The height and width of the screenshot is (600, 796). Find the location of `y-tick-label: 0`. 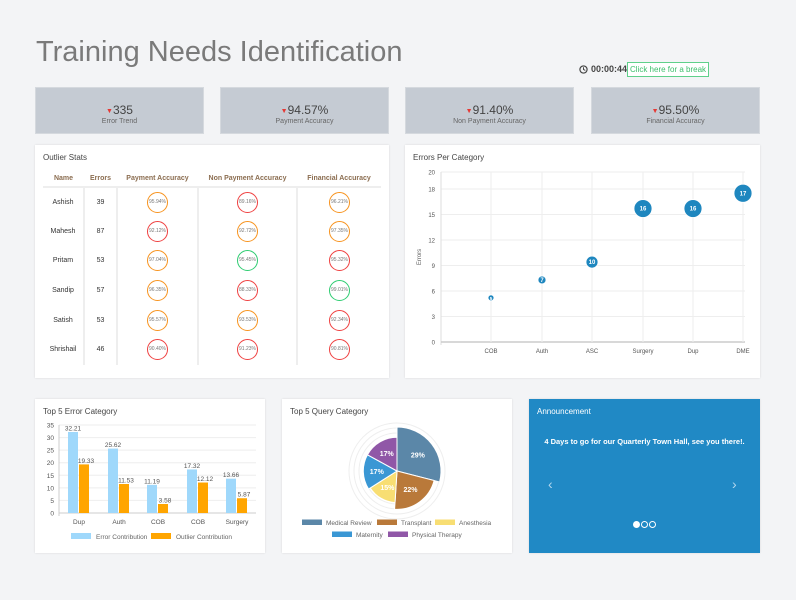

y-tick-label: 0 is located at coordinates (52, 514).